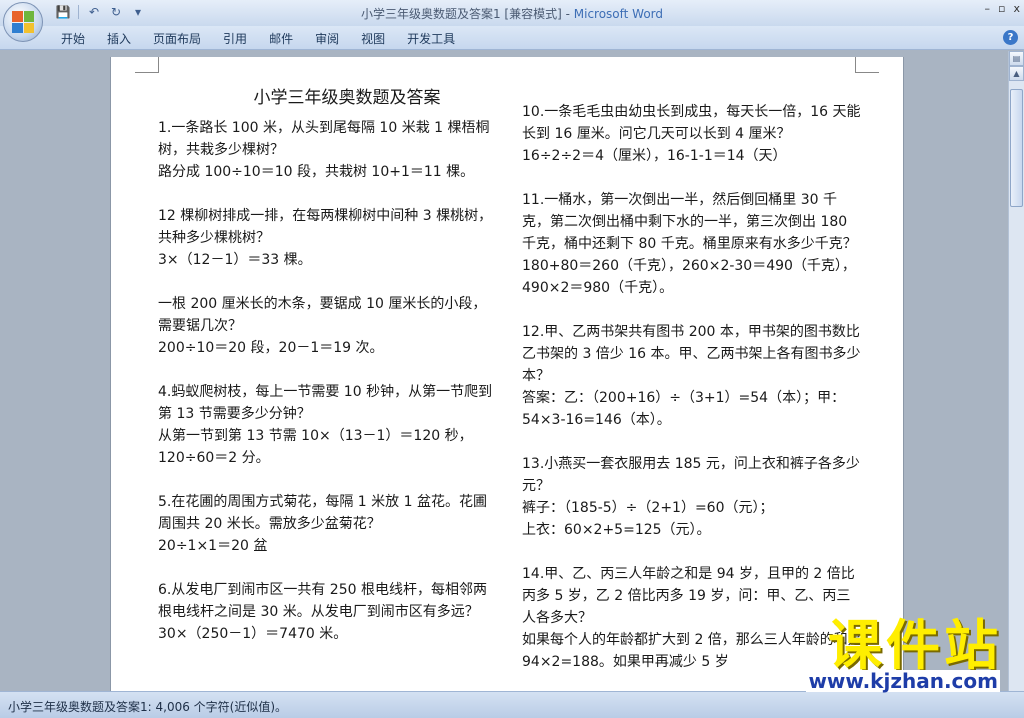  Describe the element at coordinates (1010, 37) in the screenshot. I see `help-icon: ?` at that location.